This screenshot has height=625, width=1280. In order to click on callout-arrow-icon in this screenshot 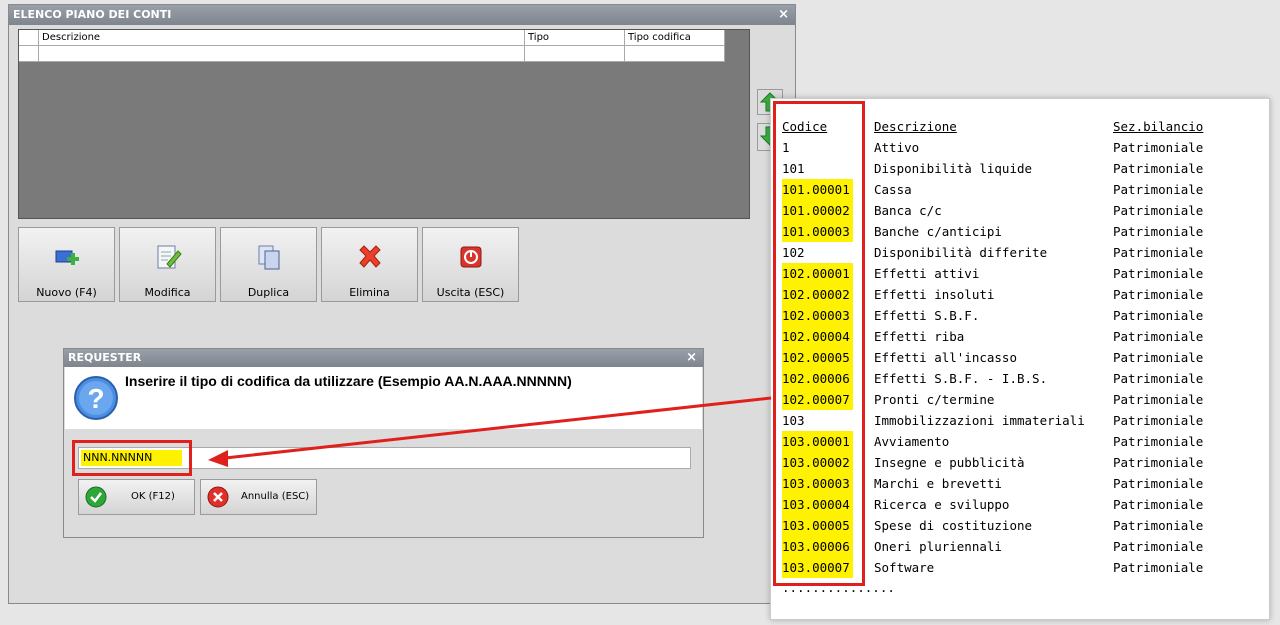, I will do `click(490, 431)`.